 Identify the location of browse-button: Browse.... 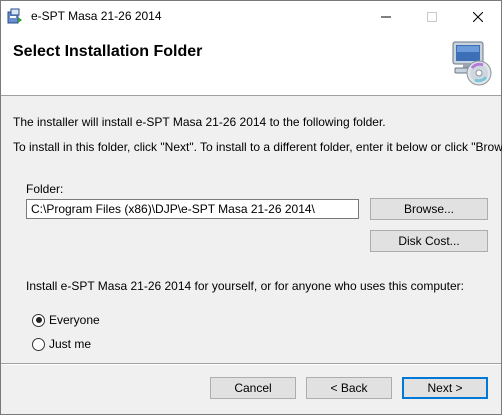
(429, 209).